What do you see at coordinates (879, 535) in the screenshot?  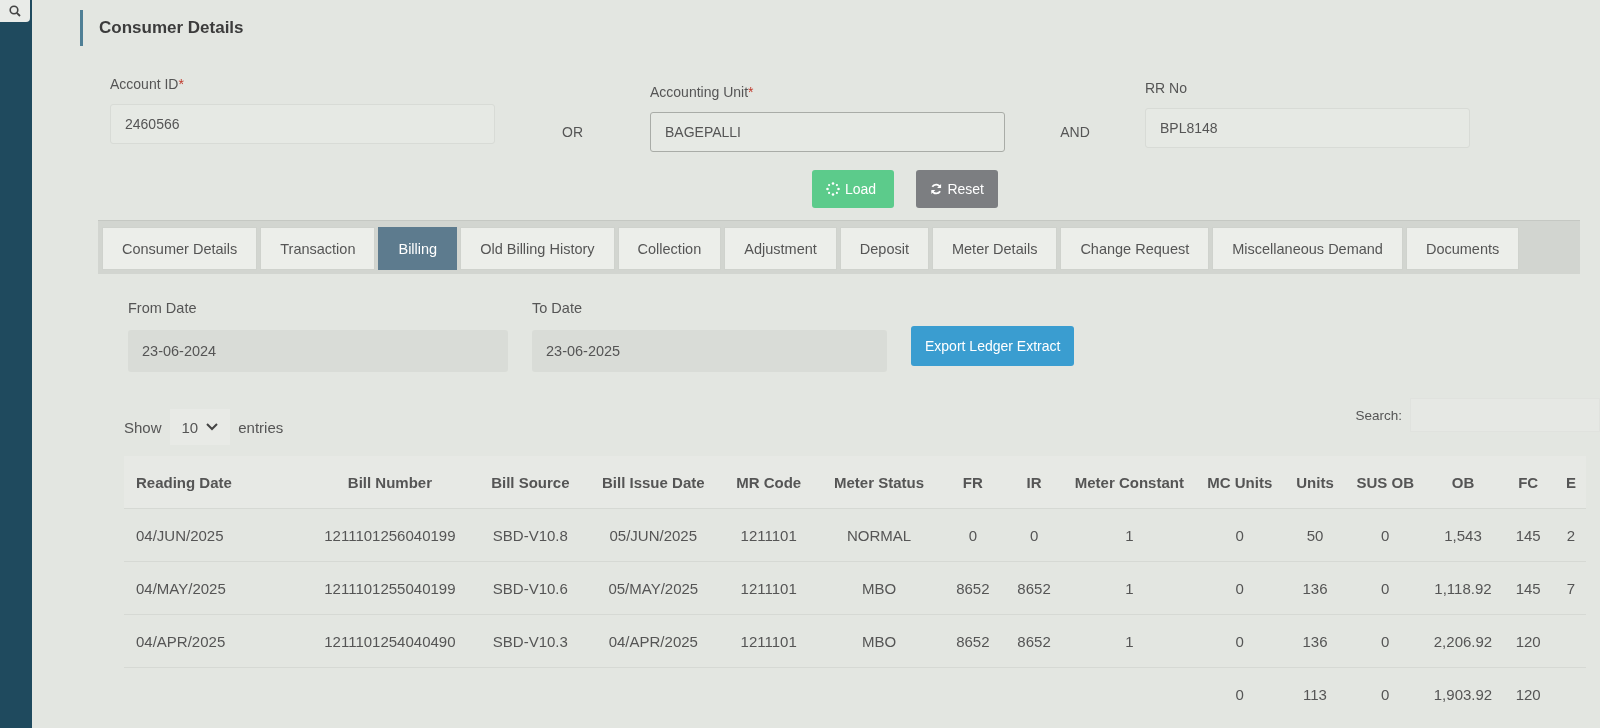 I see `table-cell: NORMAL` at bounding box center [879, 535].